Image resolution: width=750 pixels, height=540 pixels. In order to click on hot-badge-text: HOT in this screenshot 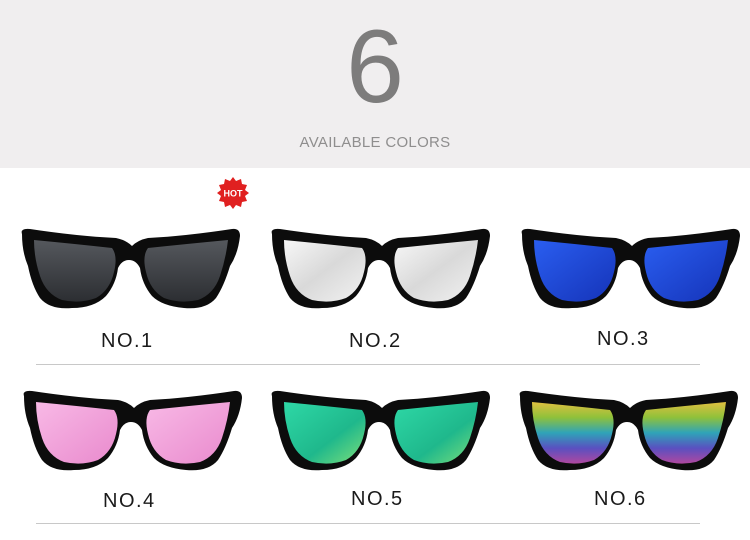, I will do `click(234, 194)`.